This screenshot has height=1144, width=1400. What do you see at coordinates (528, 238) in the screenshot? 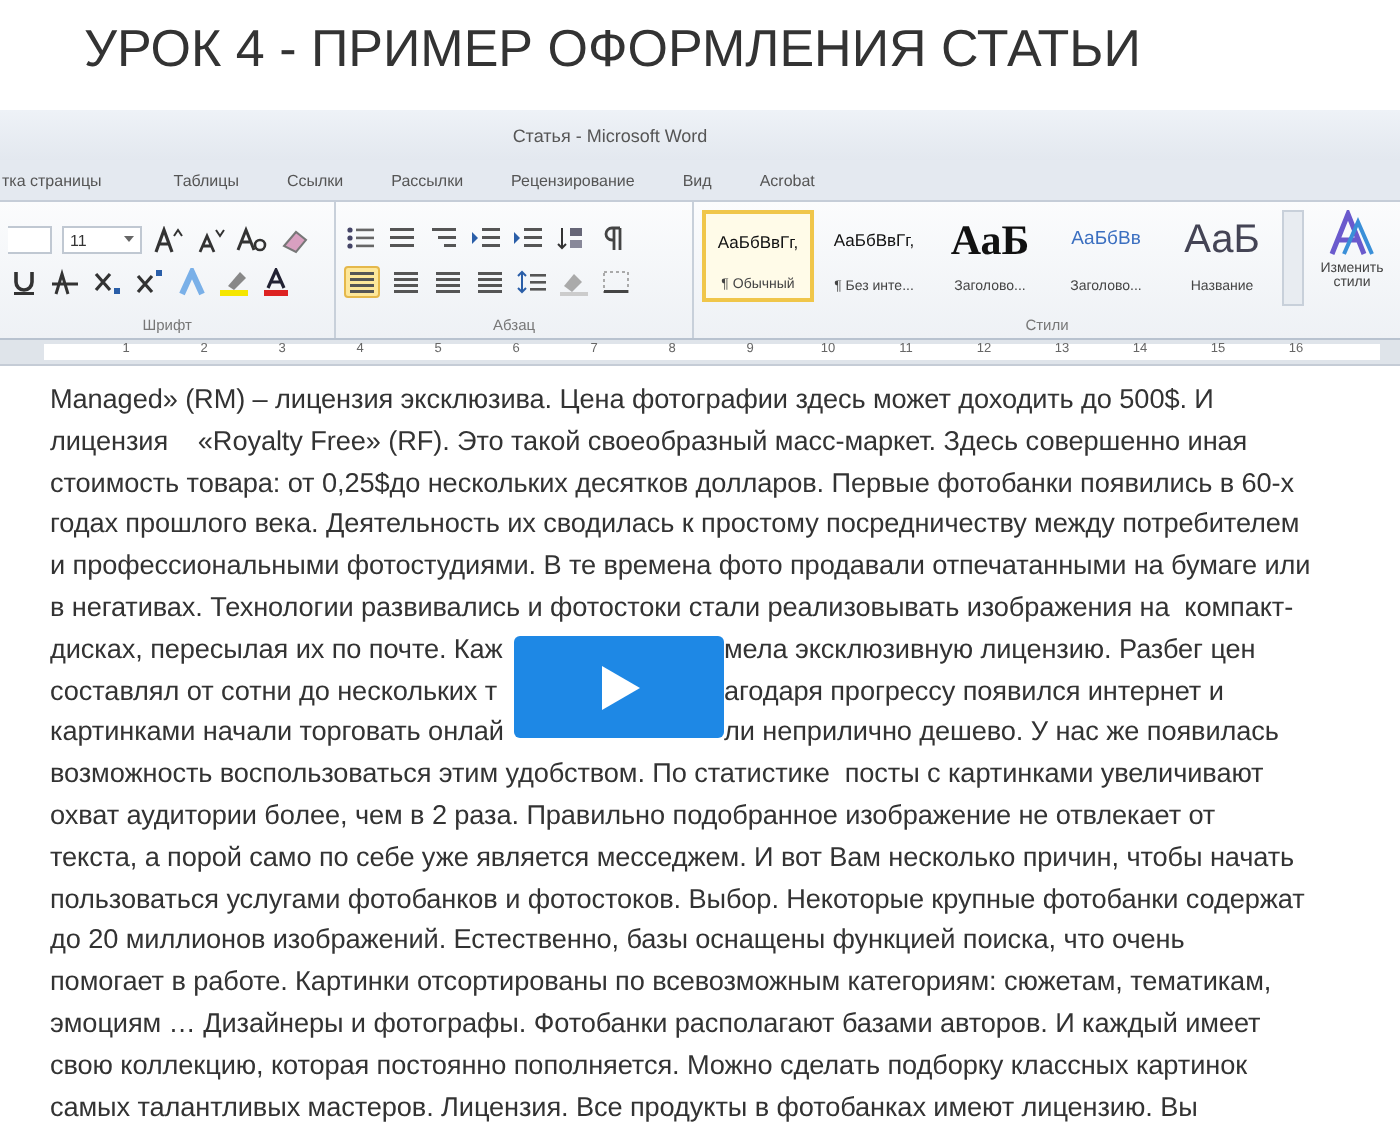
I see `increase-indent-icon` at bounding box center [528, 238].